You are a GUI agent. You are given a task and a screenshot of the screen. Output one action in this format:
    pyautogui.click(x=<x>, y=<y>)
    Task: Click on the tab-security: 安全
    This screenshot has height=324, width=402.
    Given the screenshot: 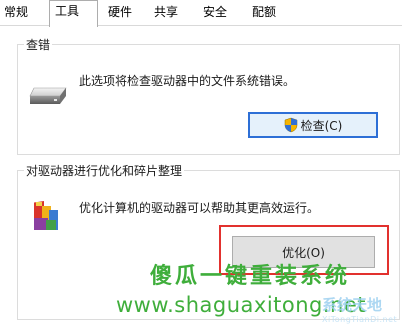 What is the action you would take?
    pyautogui.click(x=221, y=13)
    